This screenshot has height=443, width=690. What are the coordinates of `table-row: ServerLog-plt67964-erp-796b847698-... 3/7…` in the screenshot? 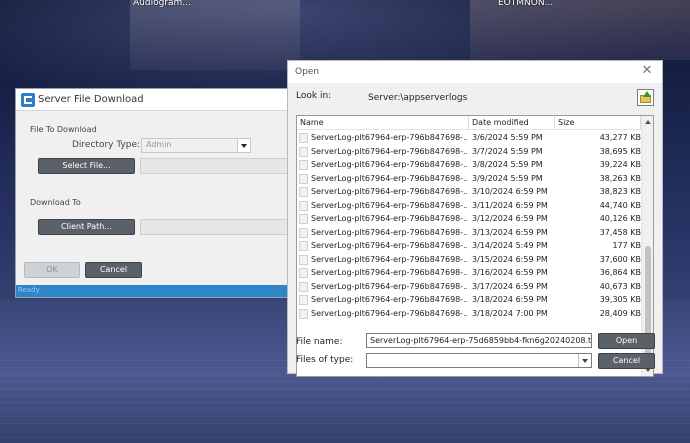 It's located at (469, 152).